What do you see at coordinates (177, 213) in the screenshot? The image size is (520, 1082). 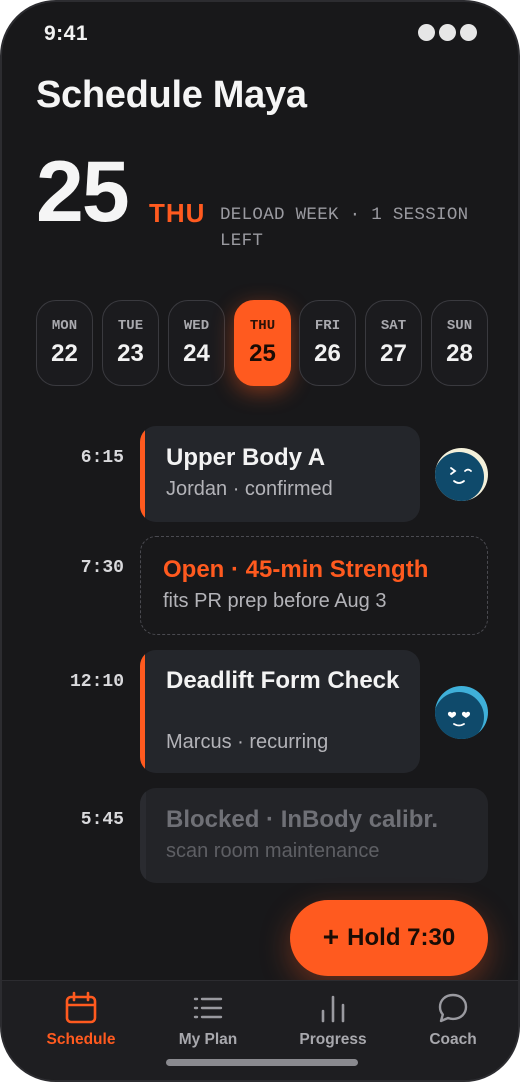 I see `selected-date-weekday: THU` at bounding box center [177, 213].